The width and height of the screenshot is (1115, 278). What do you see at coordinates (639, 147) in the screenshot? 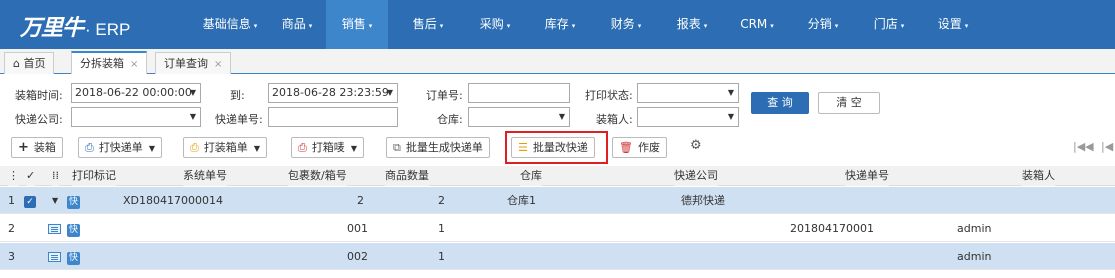
I see `void-button: 🗑 作废` at bounding box center [639, 147].